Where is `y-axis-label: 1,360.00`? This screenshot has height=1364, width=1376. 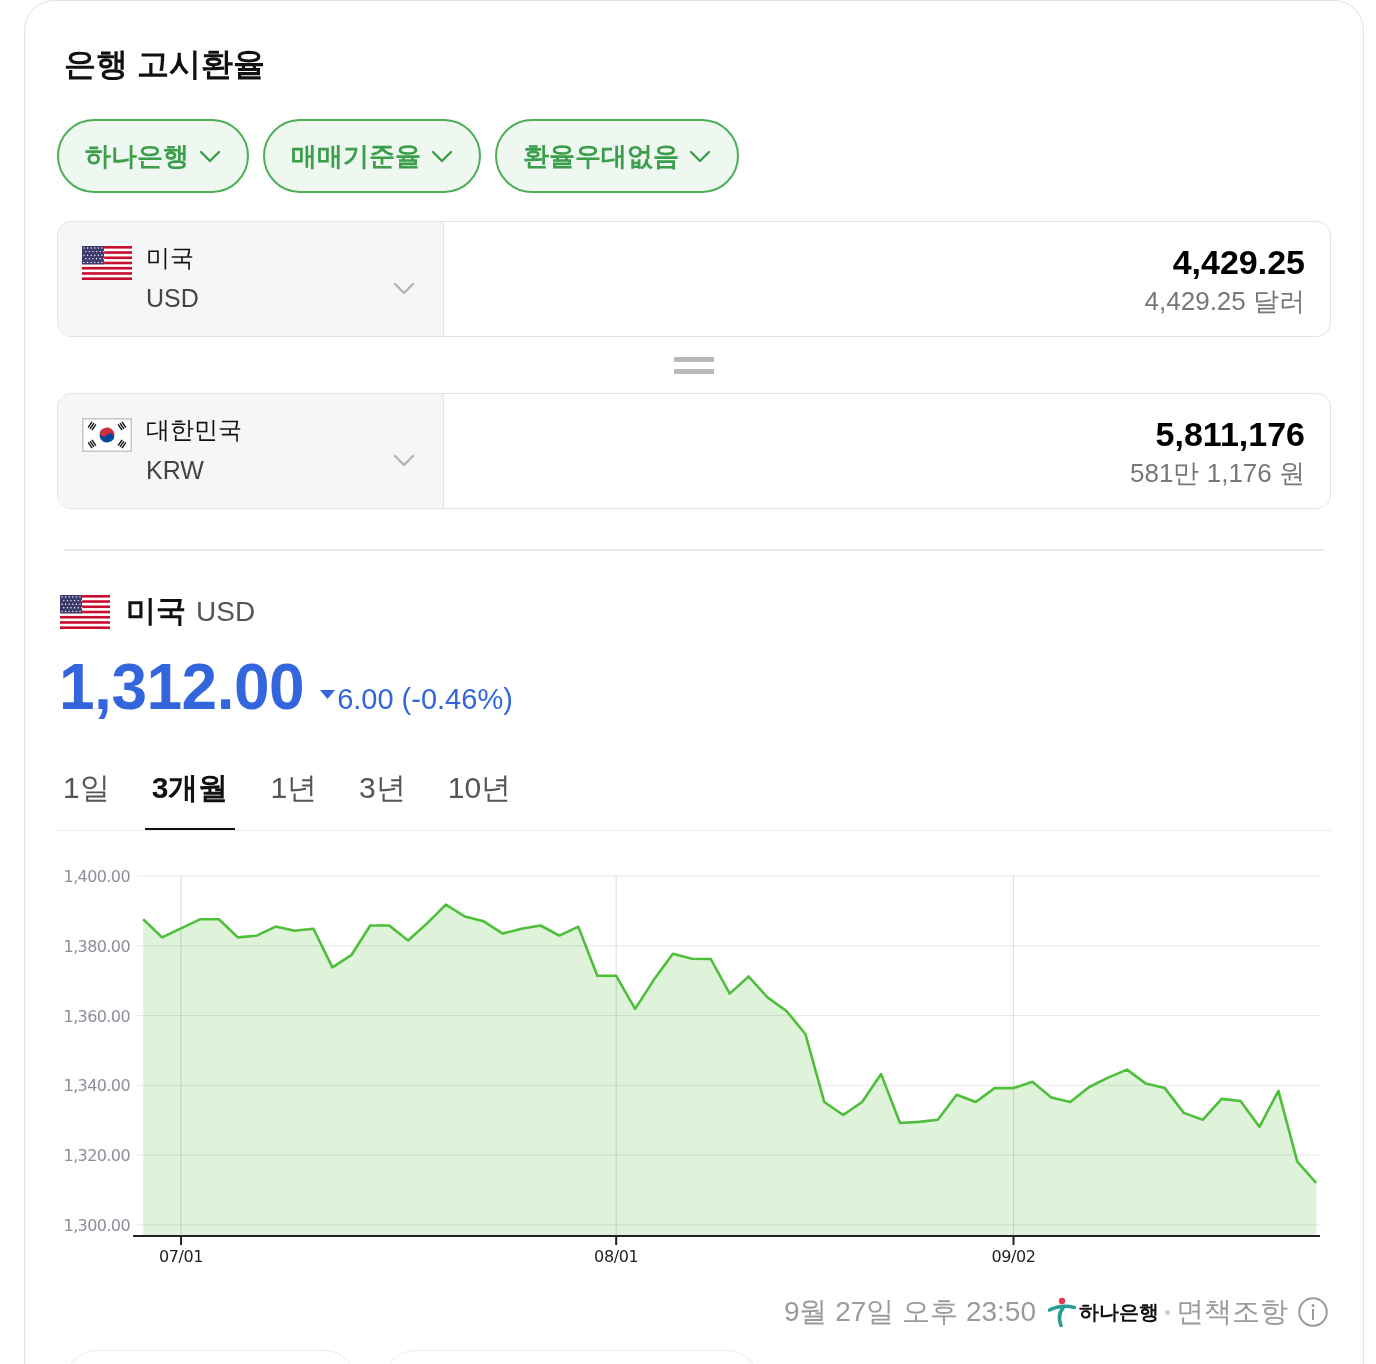 y-axis-label: 1,360.00 is located at coordinates (96, 1016).